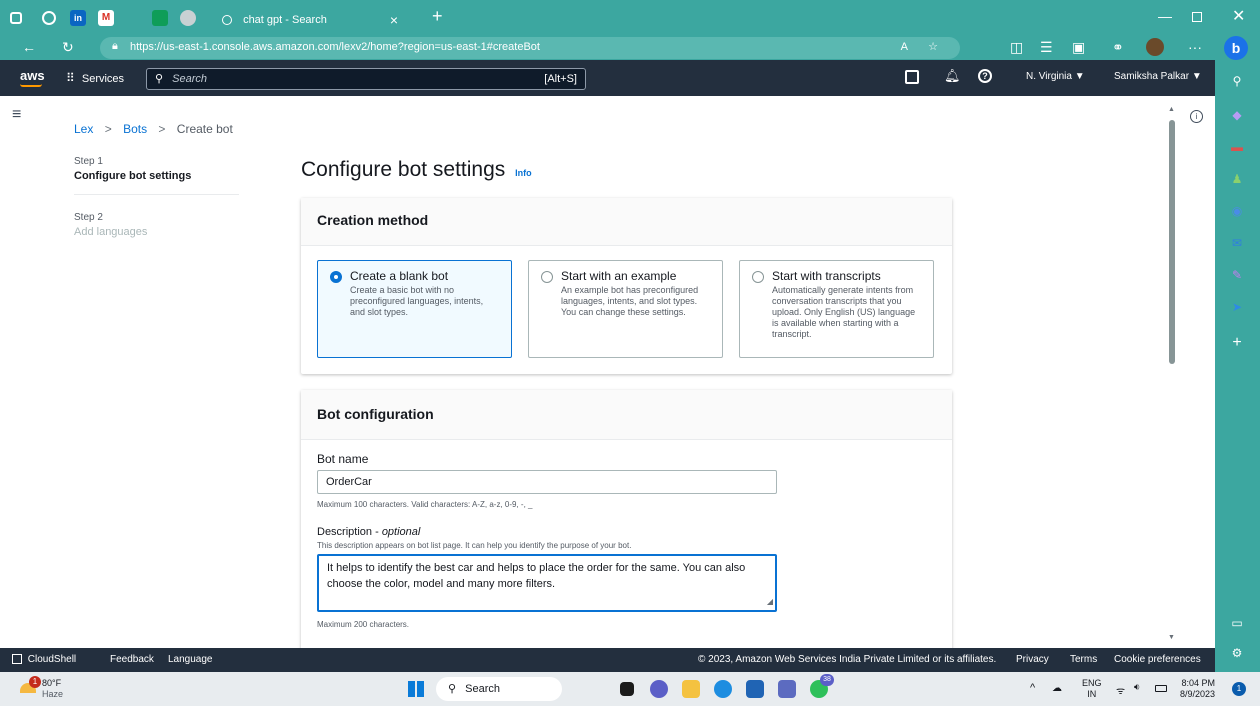 The image size is (1260, 706). I want to click on account-menu: Samiksha Palkar ▼, so click(1158, 76).